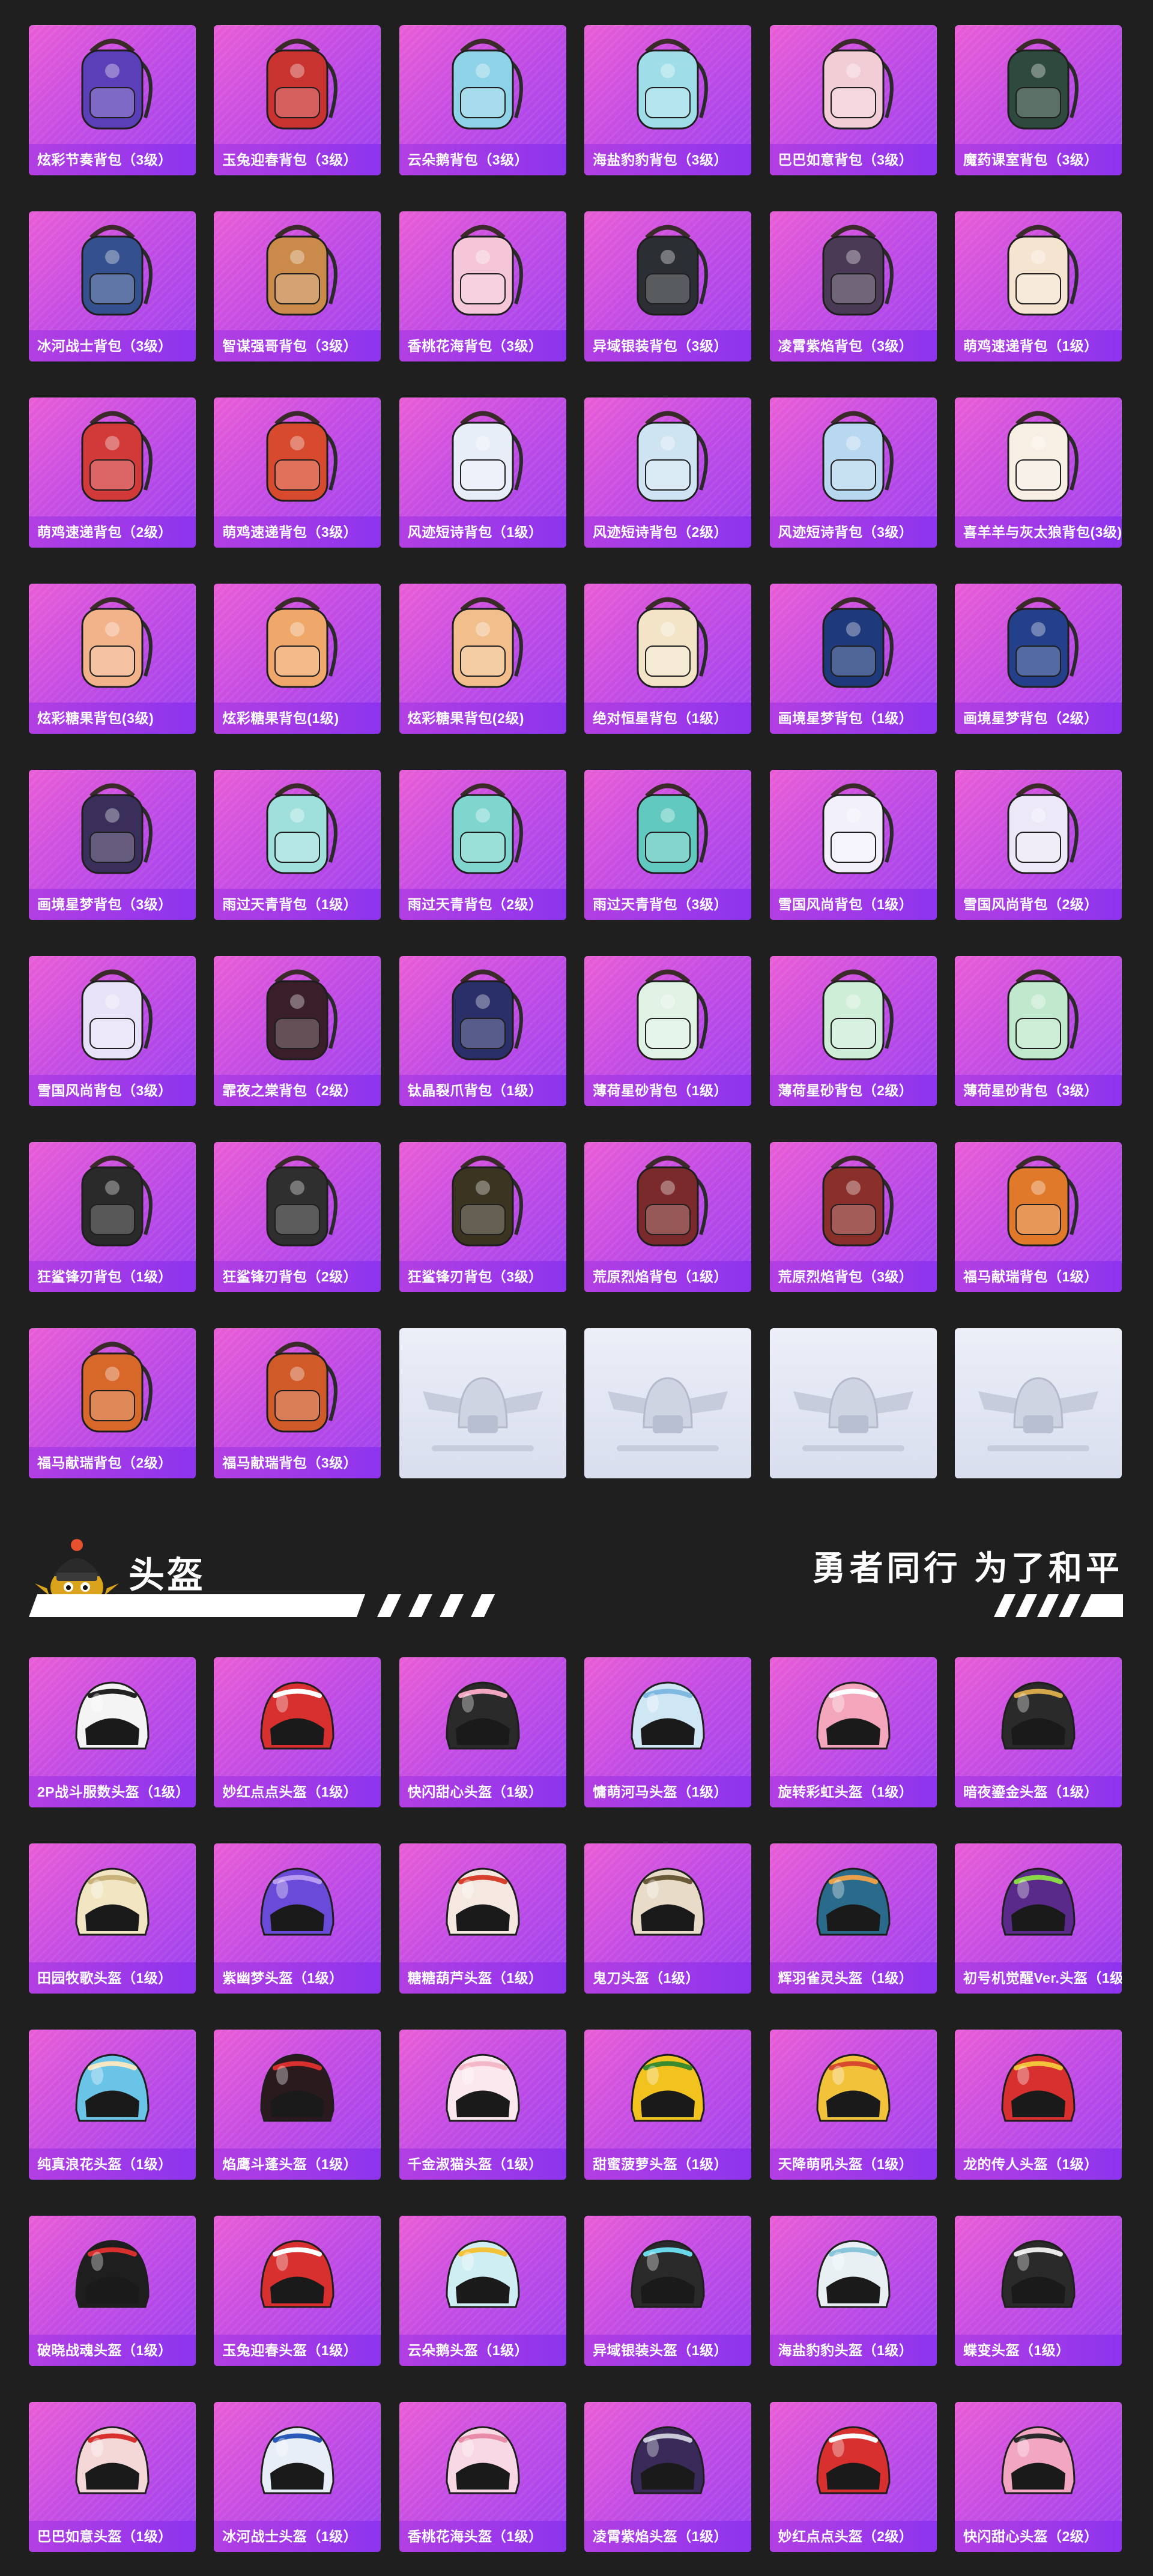  Describe the element at coordinates (297, 1031) in the screenshot. I see `backpack-card: 霏夜之棠背包（2级）` at that location.